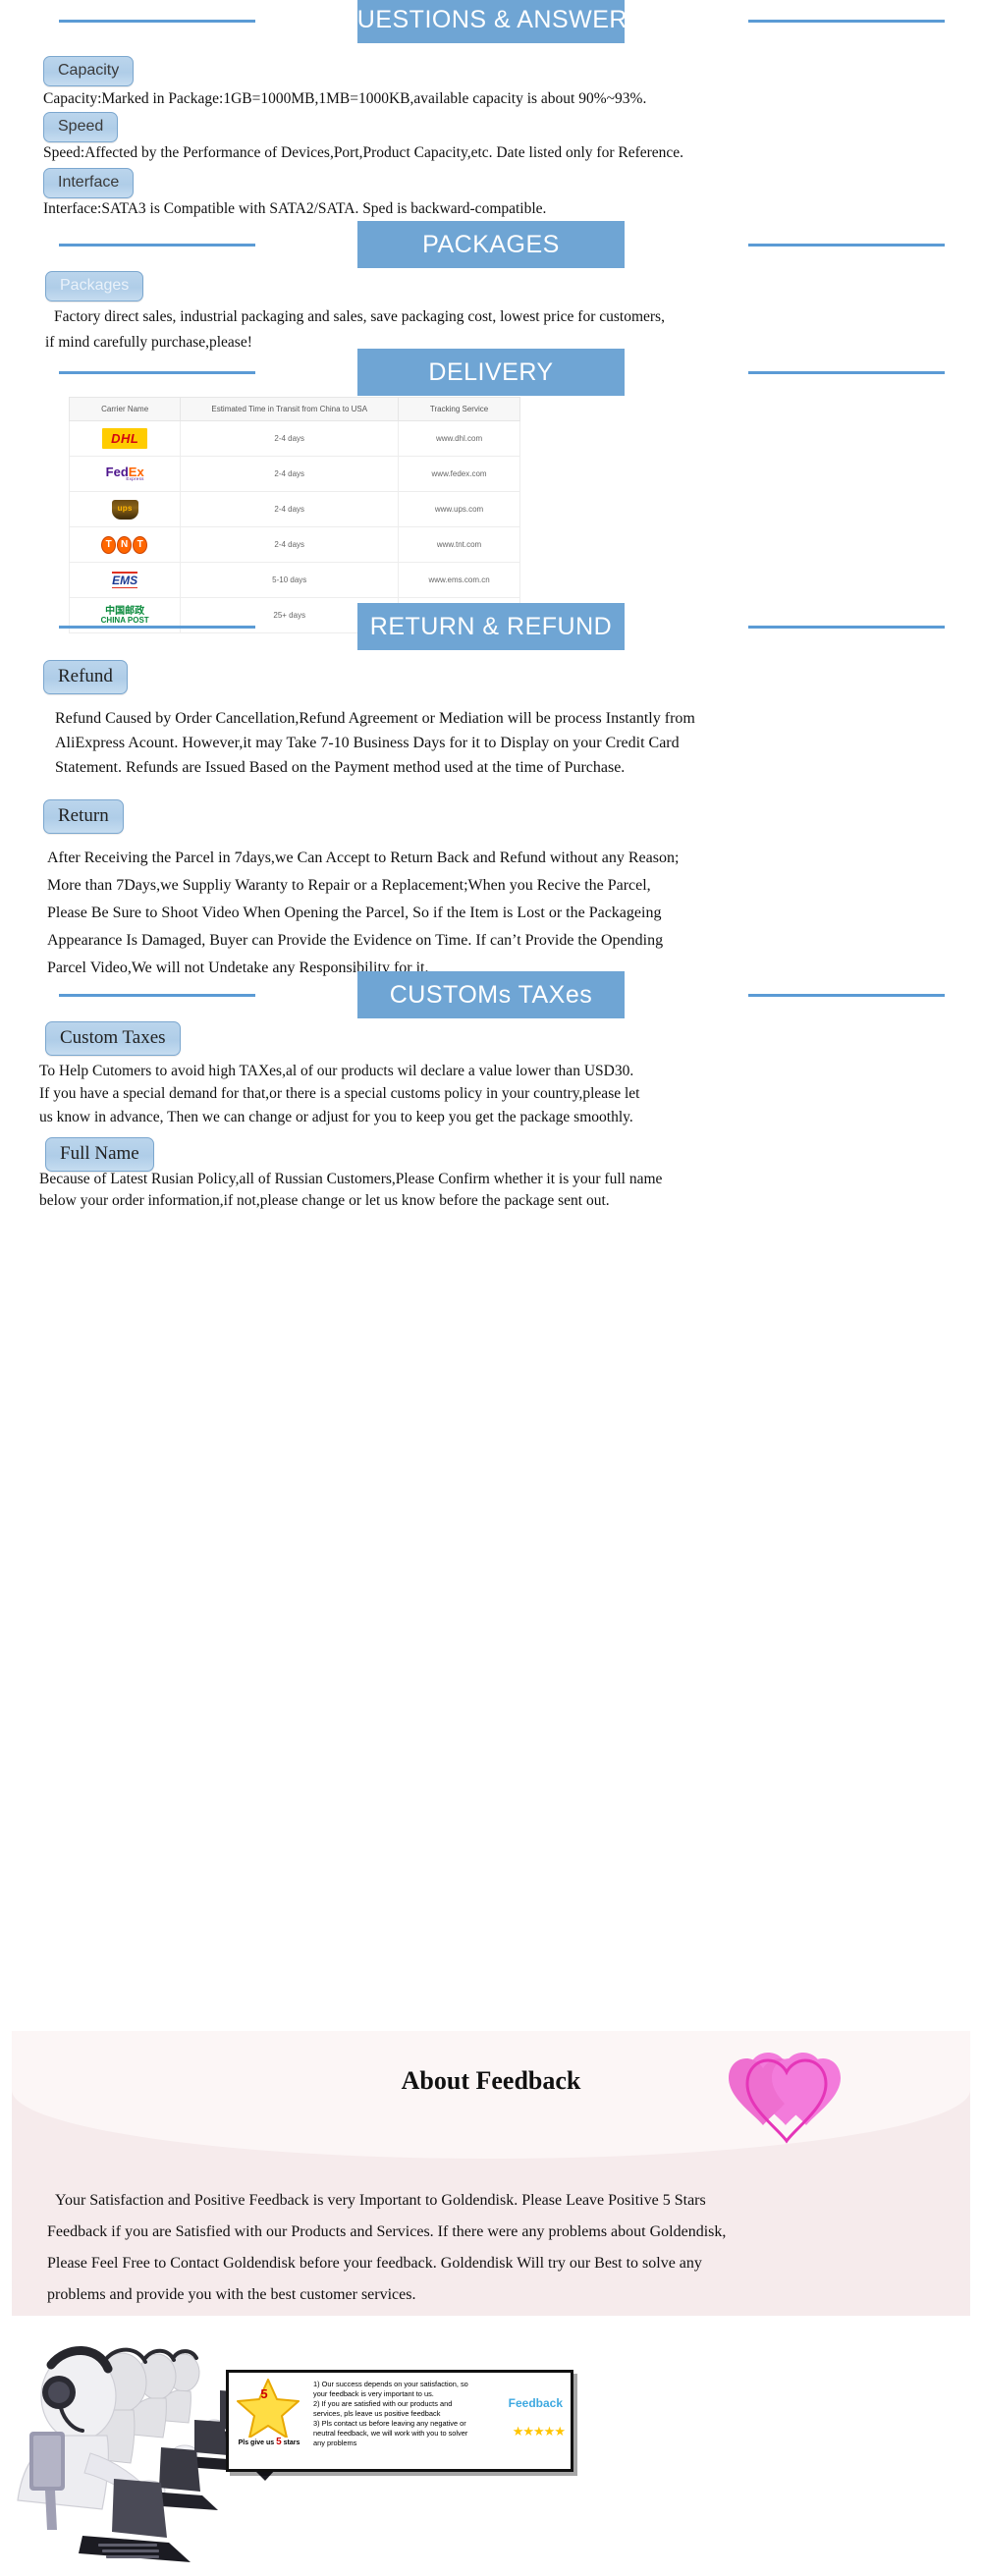 The image size is (982, 2576). I want to click on pill-capacity-label: Capacity, so click(89, 71).